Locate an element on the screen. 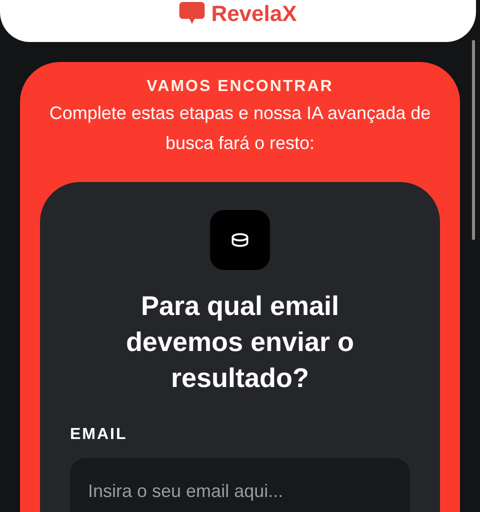 The height and width of the screenshot is (512, 480). scrollbar is located at coordinates (473, 140).